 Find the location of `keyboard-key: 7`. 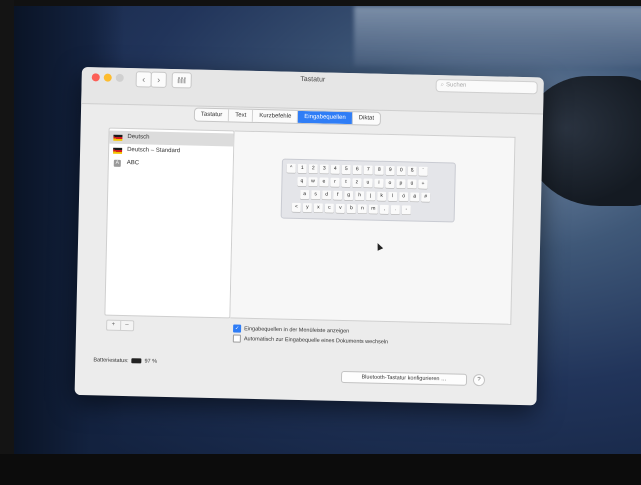

keyboard-key: 7 is located at coordinates (368, 170).